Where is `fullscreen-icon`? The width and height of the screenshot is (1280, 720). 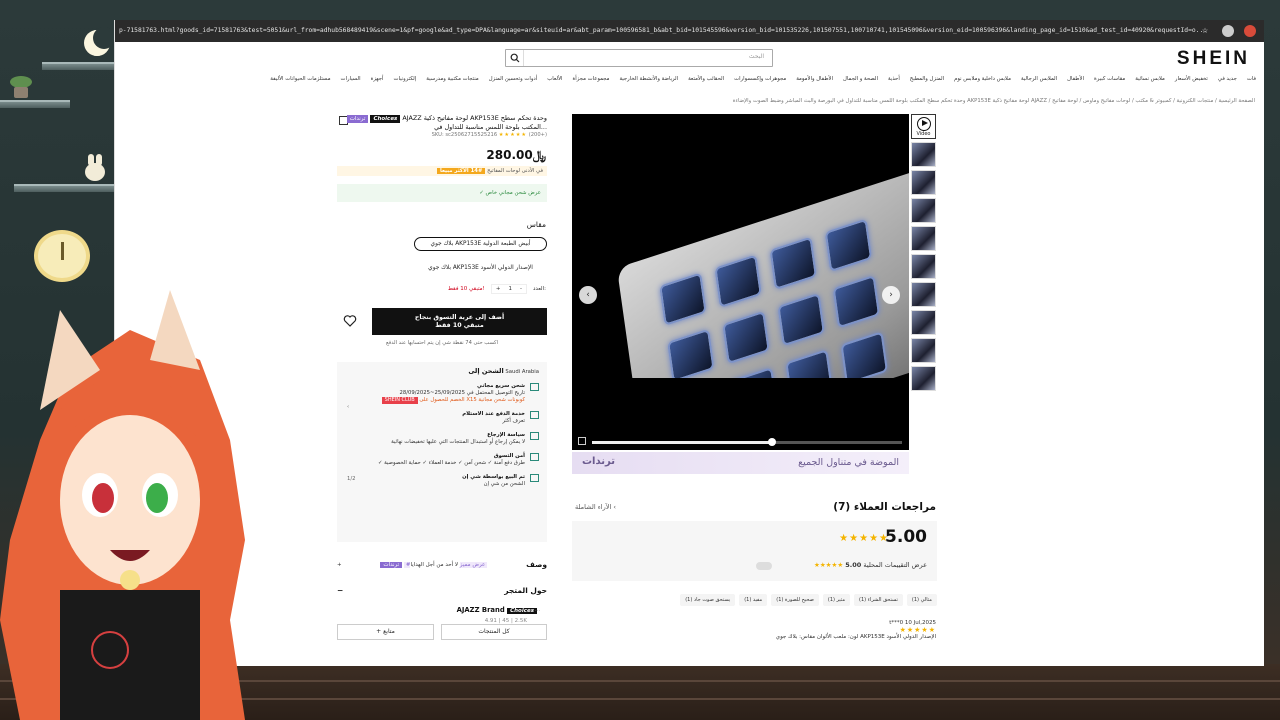 fullscreen-icon is located at coordinates (582, 441).